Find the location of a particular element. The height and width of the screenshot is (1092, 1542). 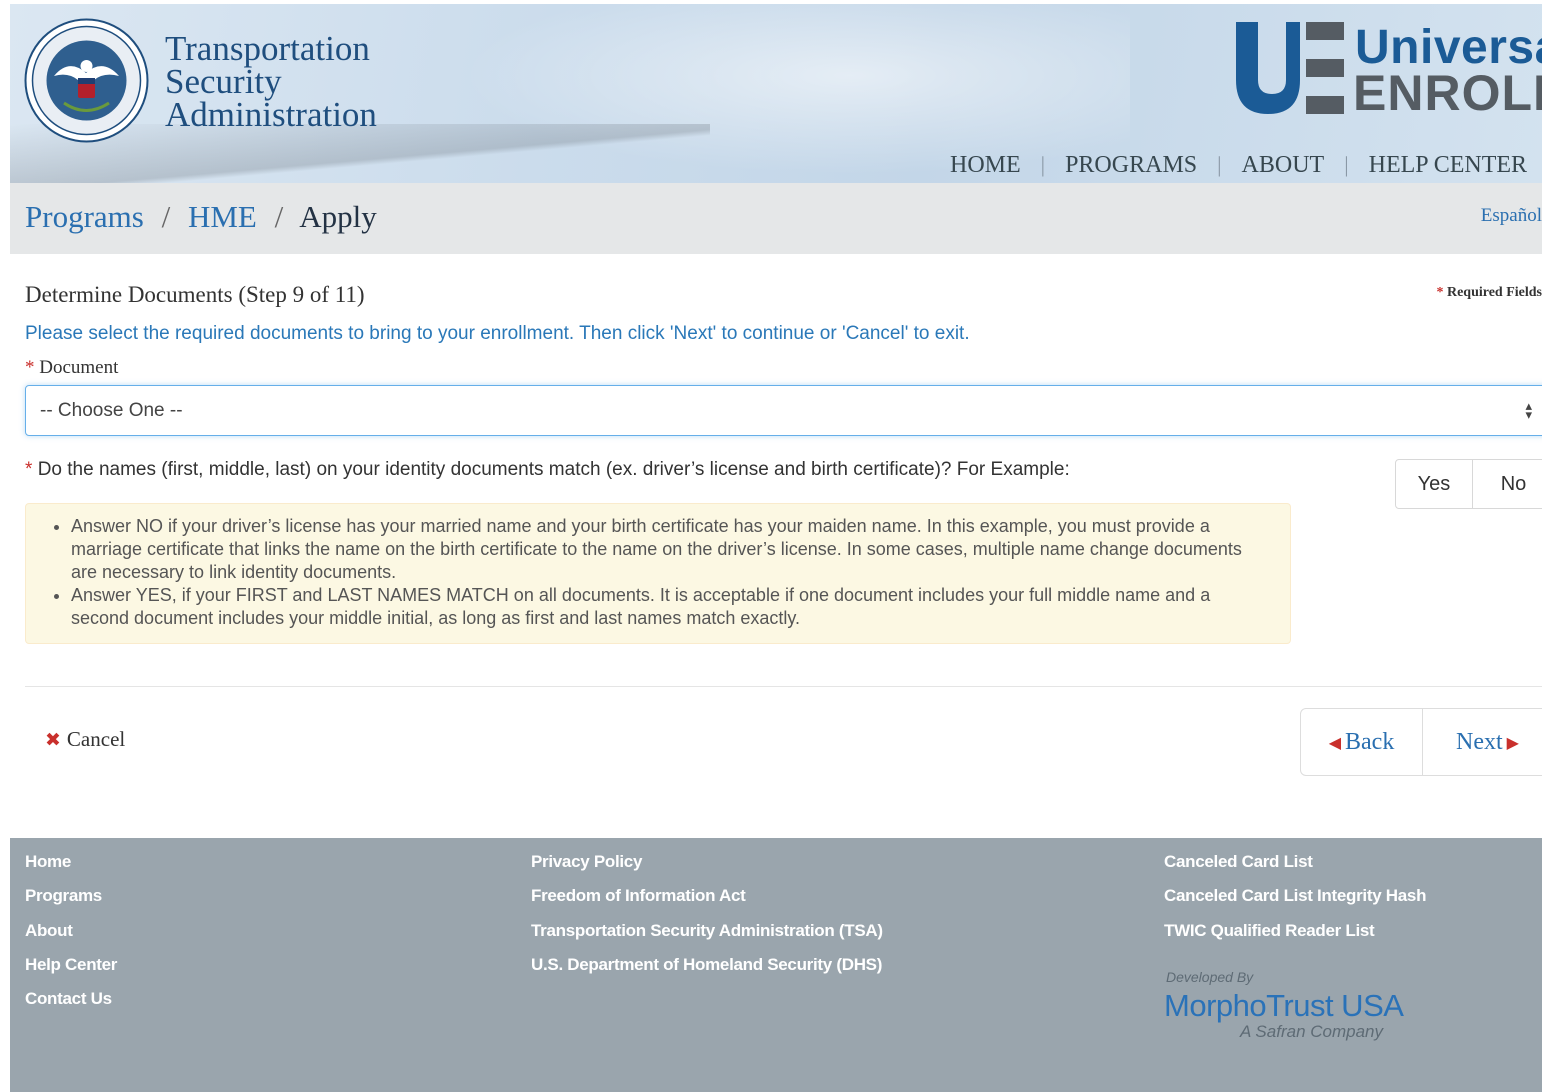

required-fields-label: Required Fields is located at coordinates (1494, 292).